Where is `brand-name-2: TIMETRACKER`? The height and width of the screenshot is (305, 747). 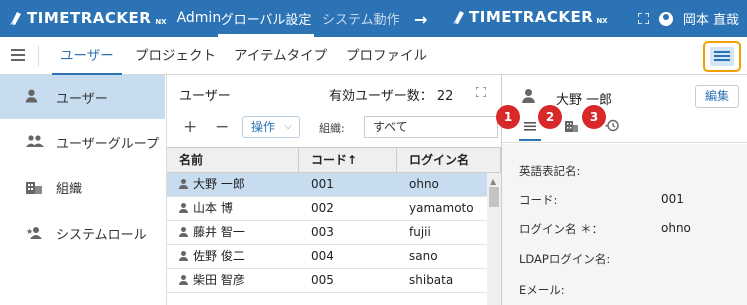 brand-name-2: TIMETRACKER is located at coordinates (531, 17).